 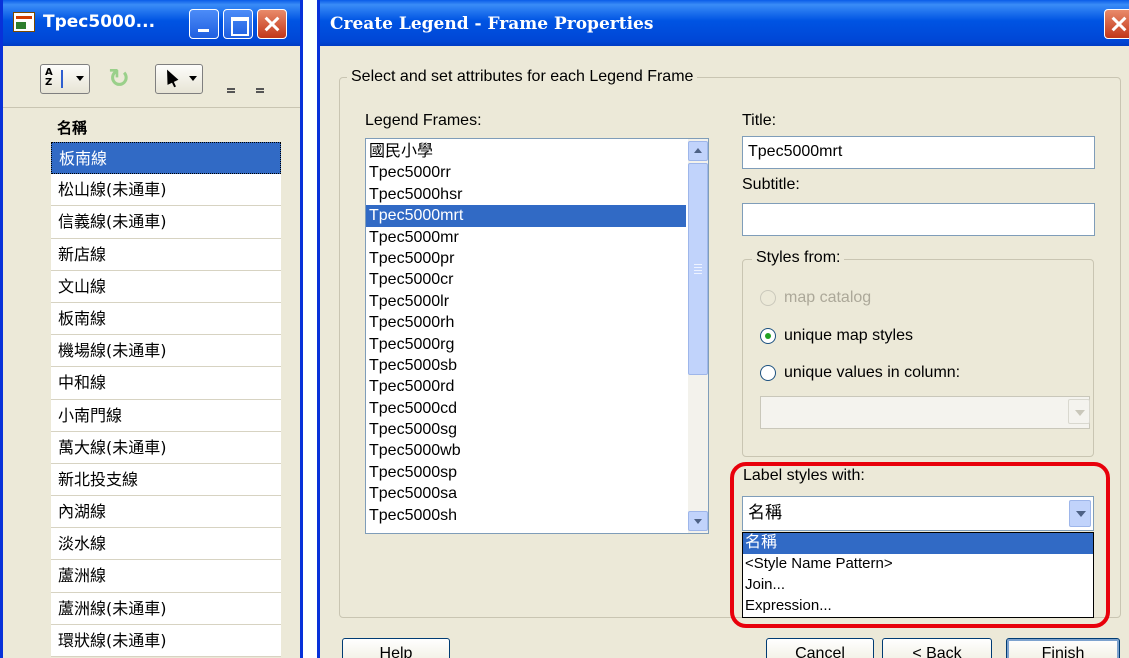 I want to click on help-button: Help, so click(x=396, y=648).